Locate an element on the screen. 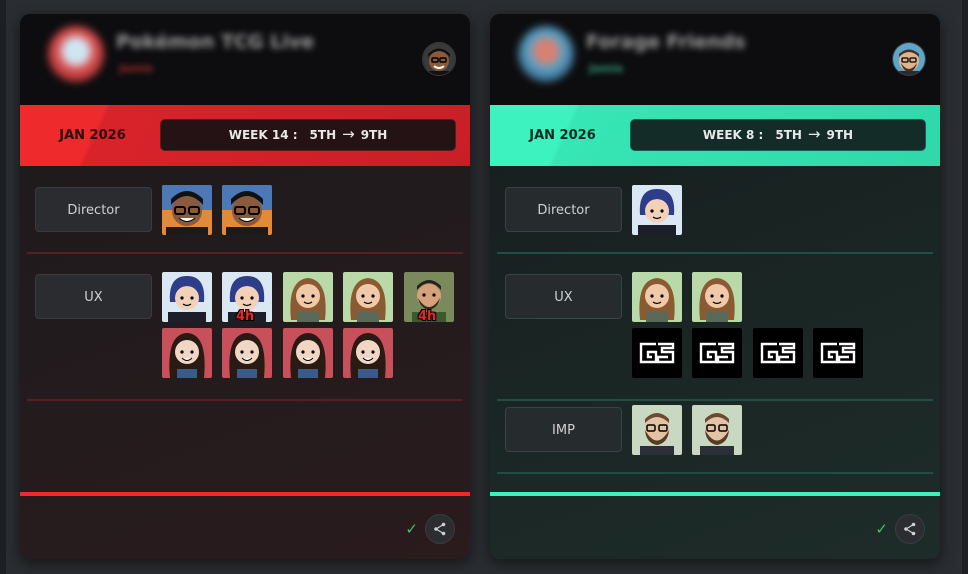  week-range-button: WEEK 14 : 5TH → 9TH is located at coordinates (308, 135).